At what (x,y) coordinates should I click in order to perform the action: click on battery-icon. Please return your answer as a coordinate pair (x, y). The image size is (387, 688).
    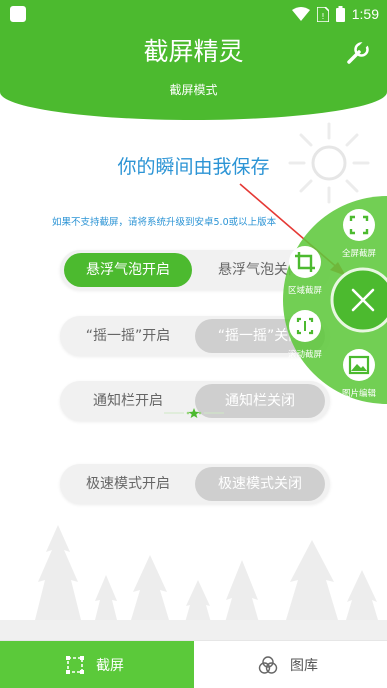
    Looking at the image, I should click on (340, 14).